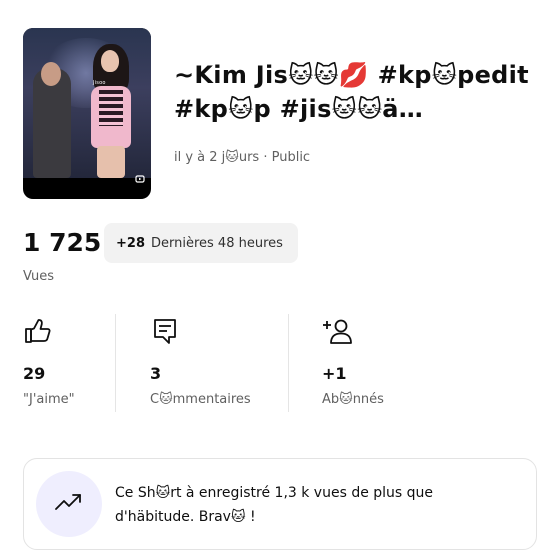 The width and height of the screenshot is (560, 560). I want to click on likes-label: "J'aime", so click(49, 399).